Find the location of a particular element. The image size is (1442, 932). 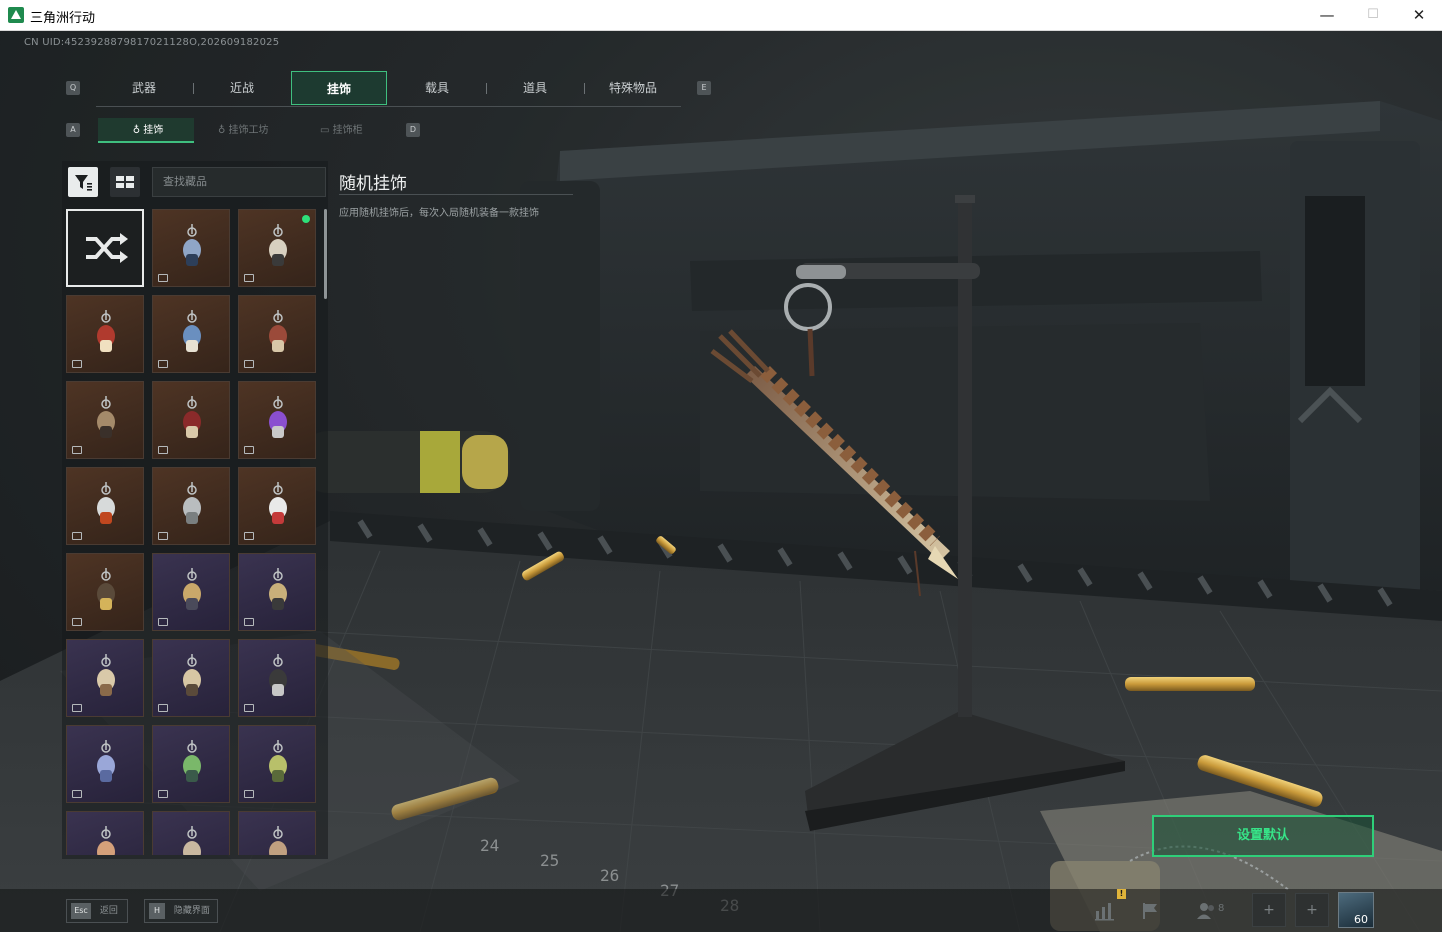

prev-tab-key-hint: Q is located at coordinates (73, 88).